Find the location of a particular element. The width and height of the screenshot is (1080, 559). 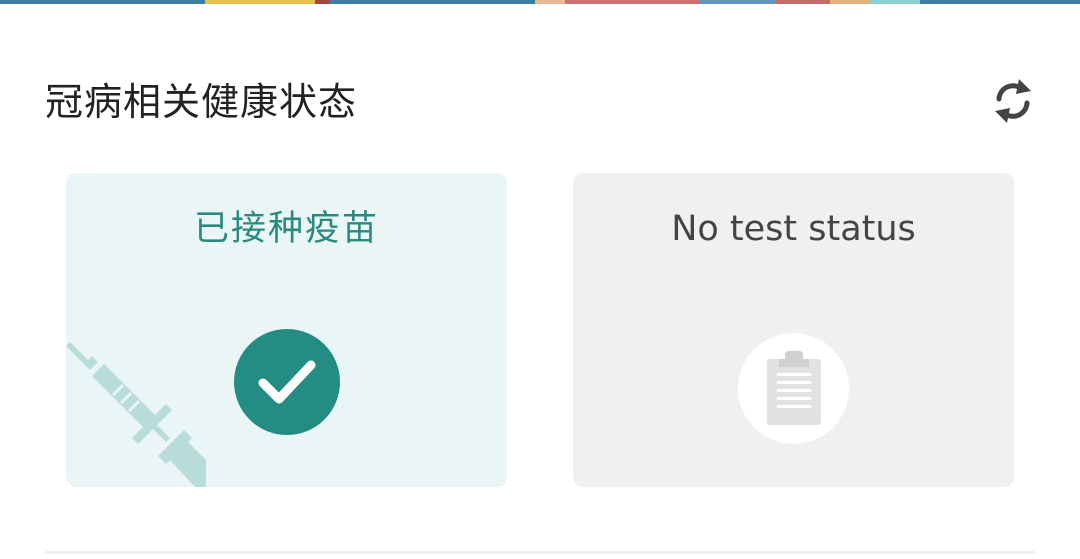

clipboard-icon is located at coordinates (793, 387).